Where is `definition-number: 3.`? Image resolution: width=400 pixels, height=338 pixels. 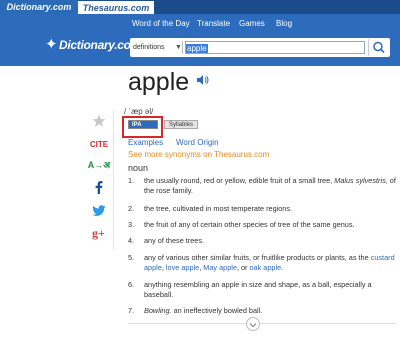 definition-number: 3. is located at coordinates (131, 224).